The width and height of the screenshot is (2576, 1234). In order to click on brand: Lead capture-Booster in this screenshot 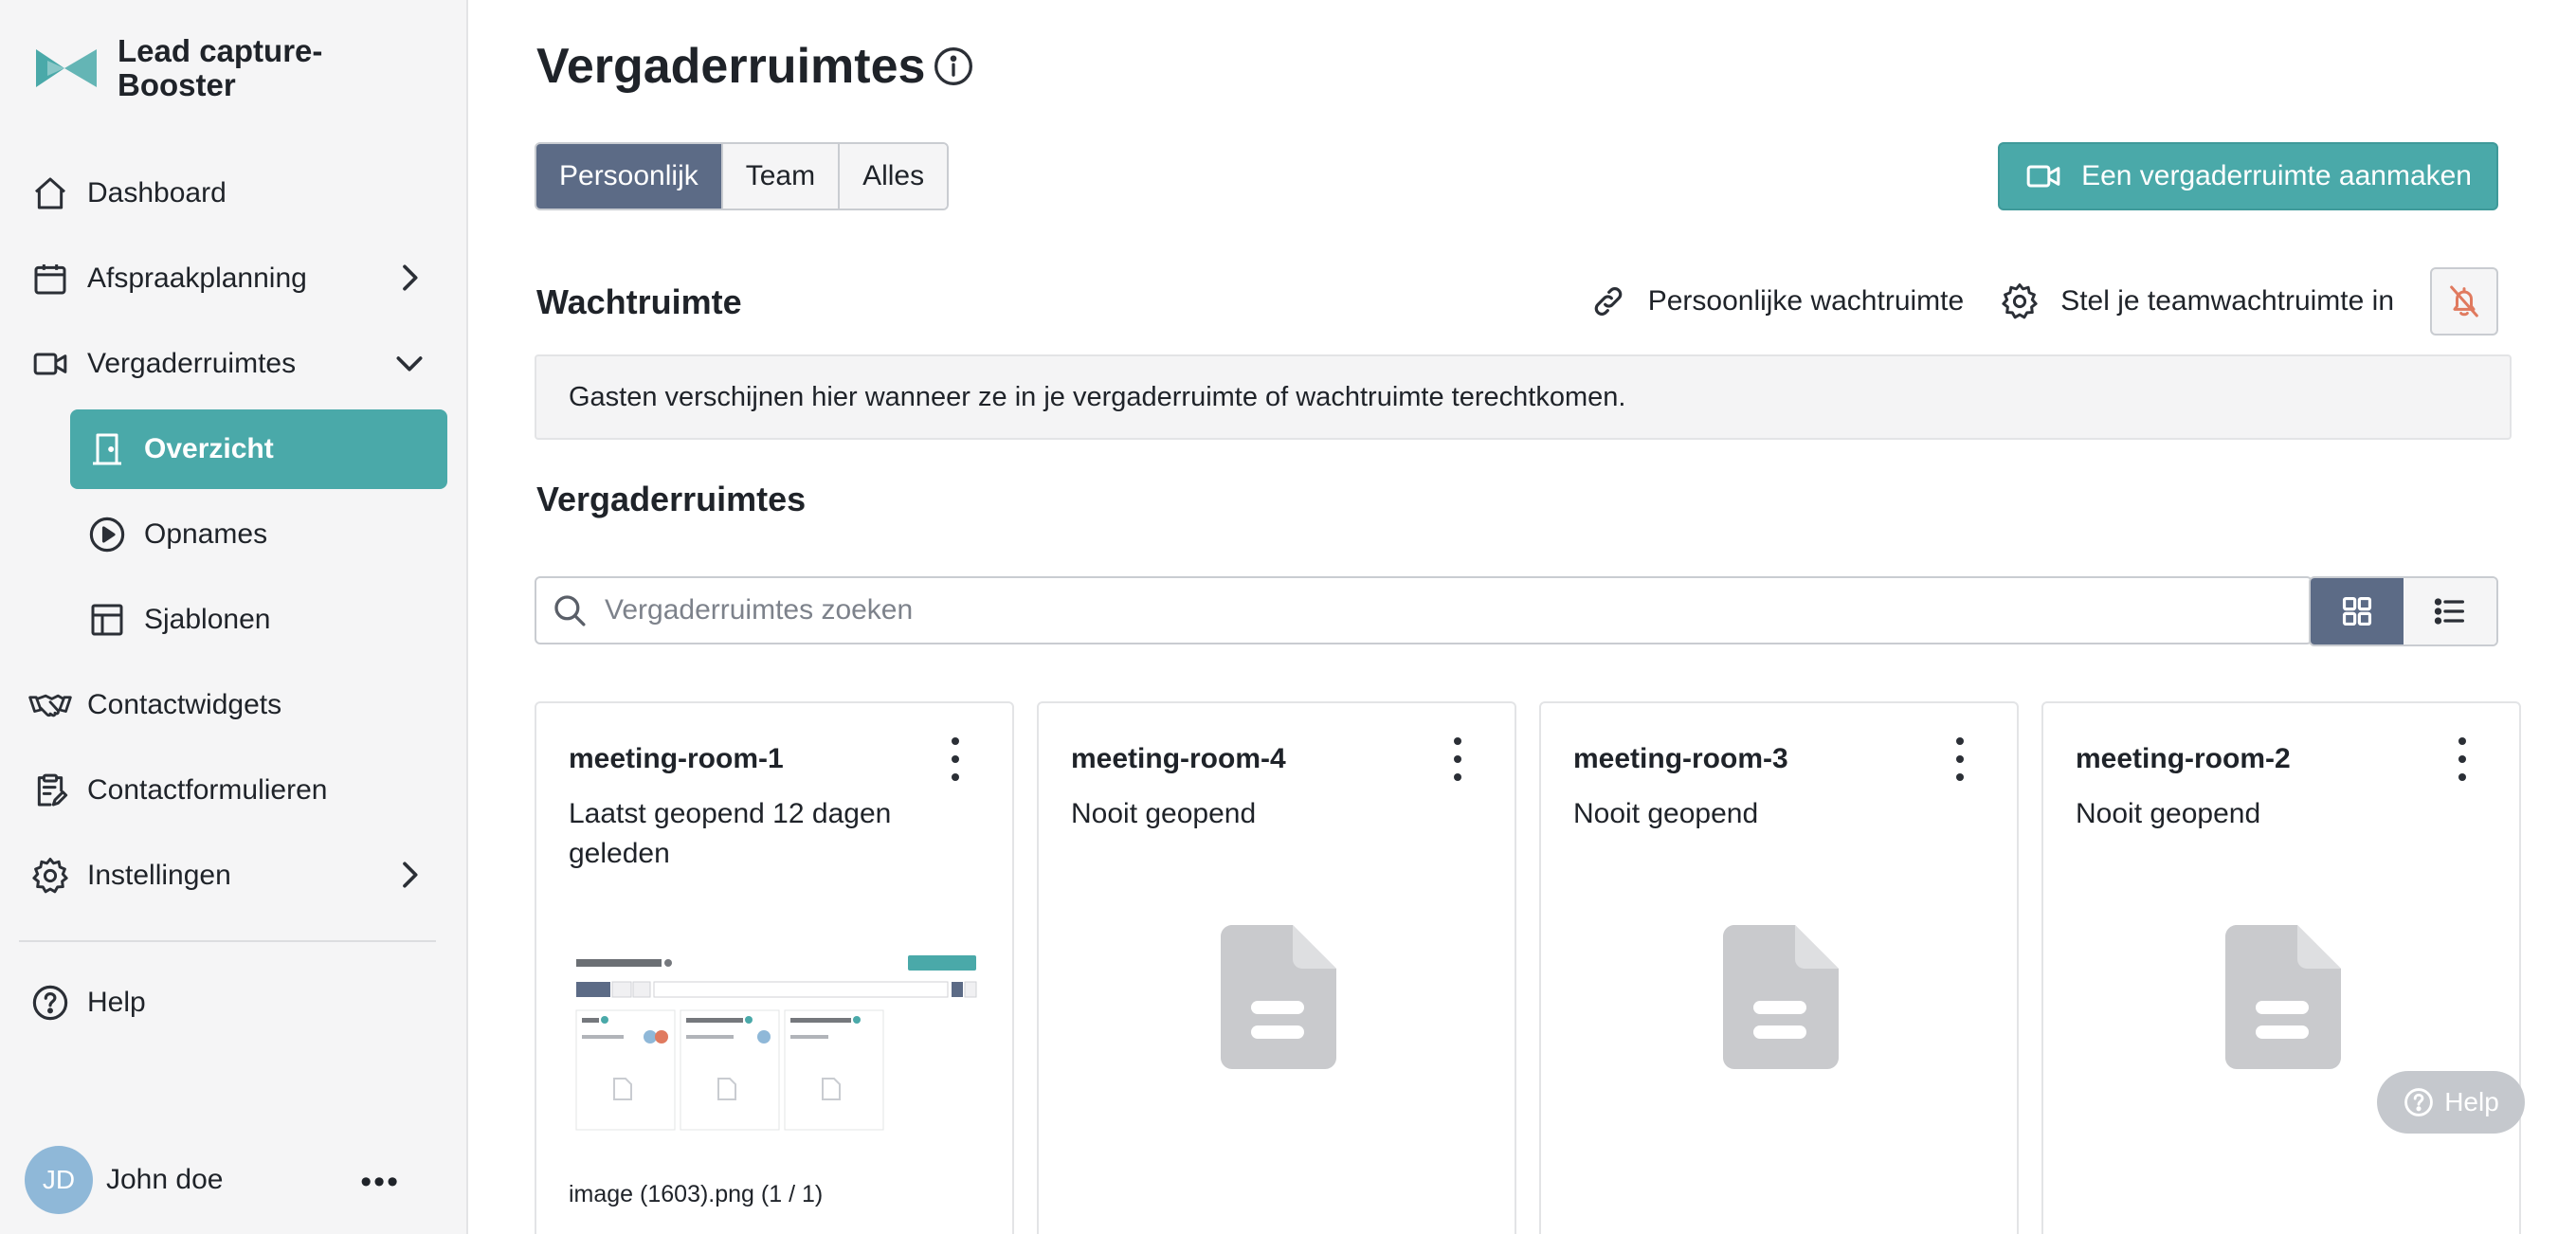, I will do `click(200, 68)`.